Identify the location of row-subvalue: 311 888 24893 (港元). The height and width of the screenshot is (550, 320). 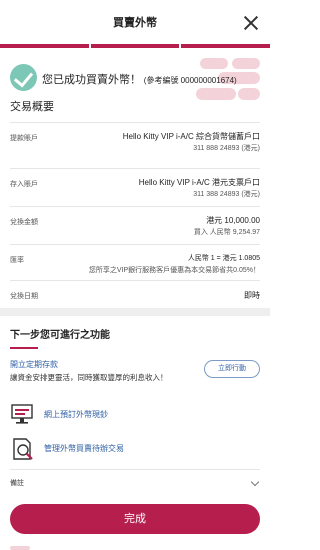
(226, 148).